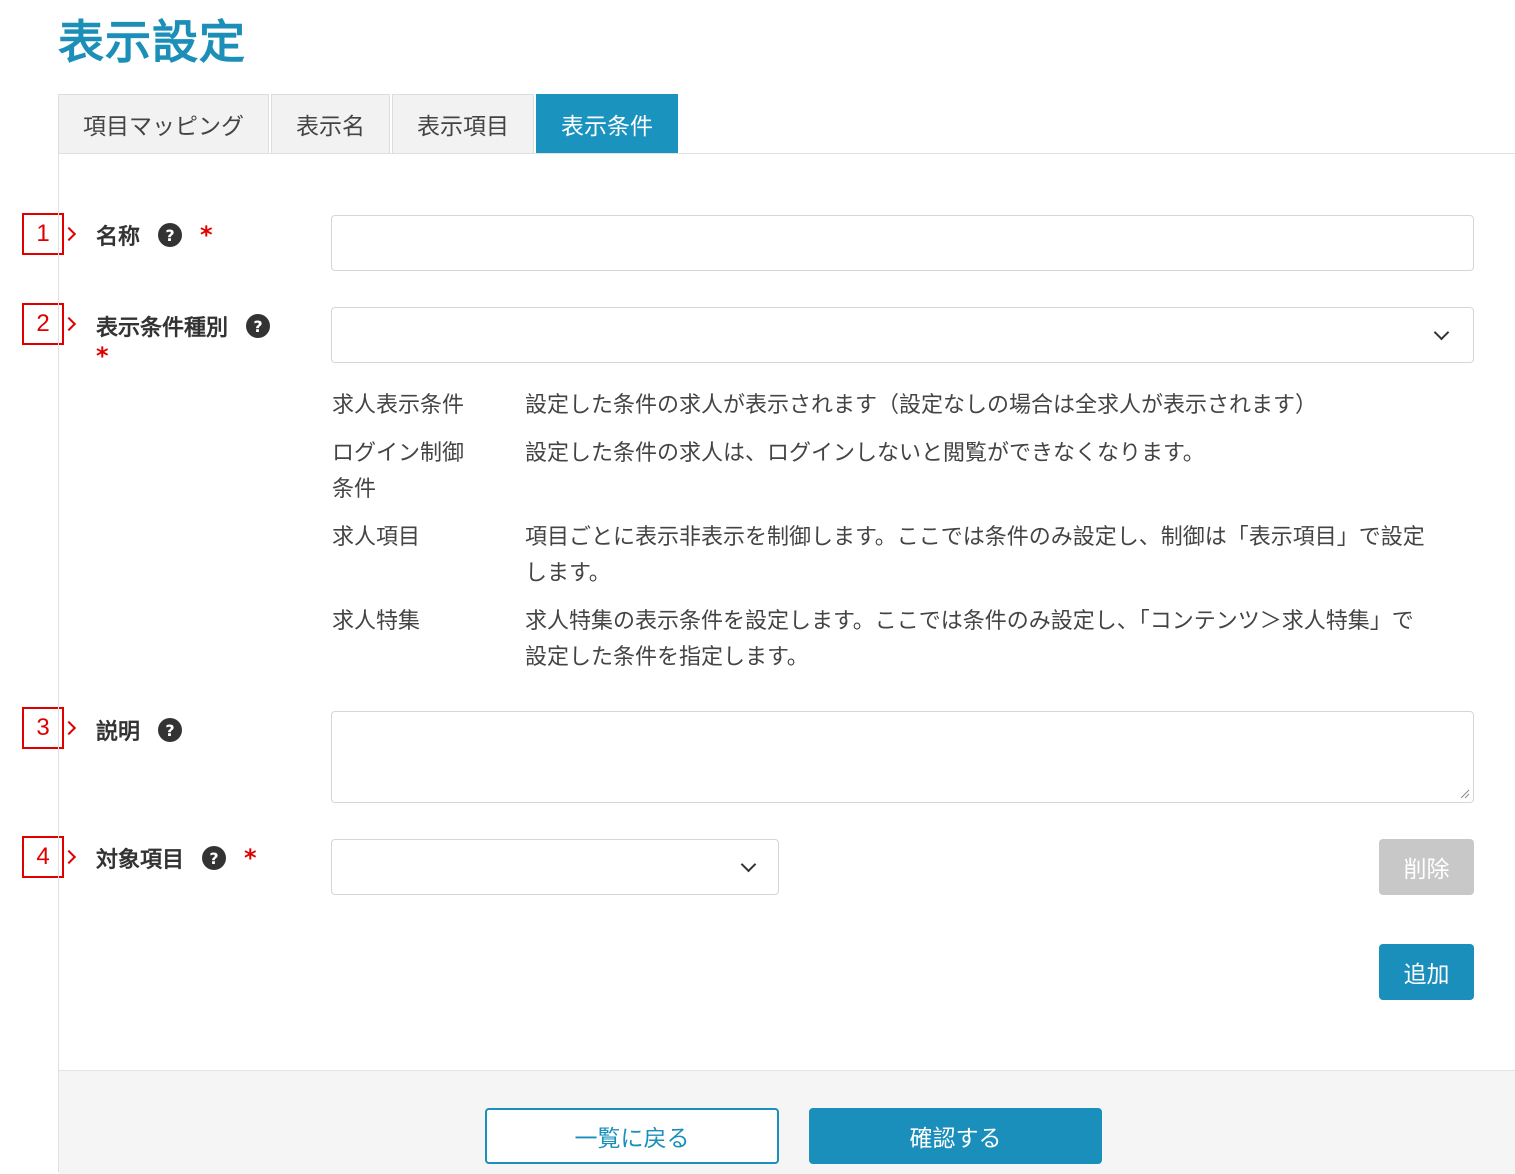  I want to click on condition-type-select, so click(902, 335).